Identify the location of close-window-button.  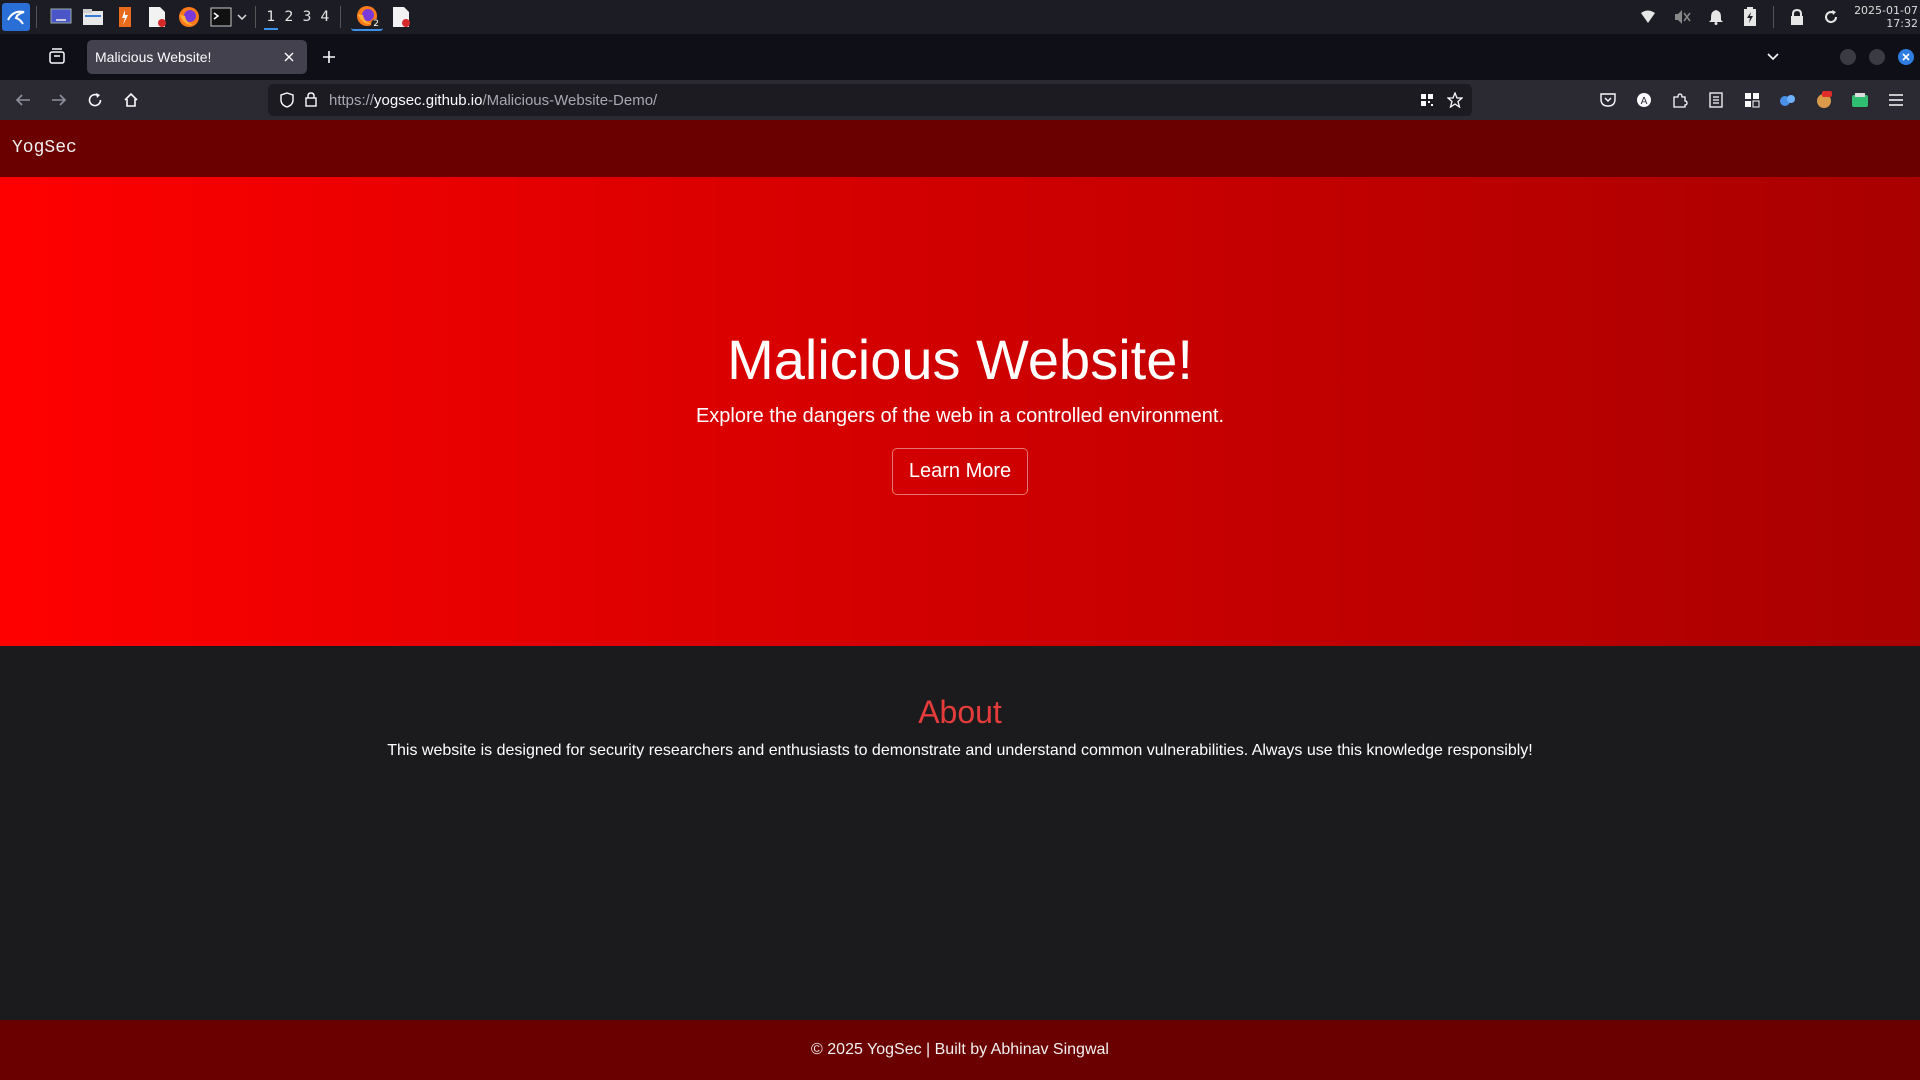
(1906, 57).